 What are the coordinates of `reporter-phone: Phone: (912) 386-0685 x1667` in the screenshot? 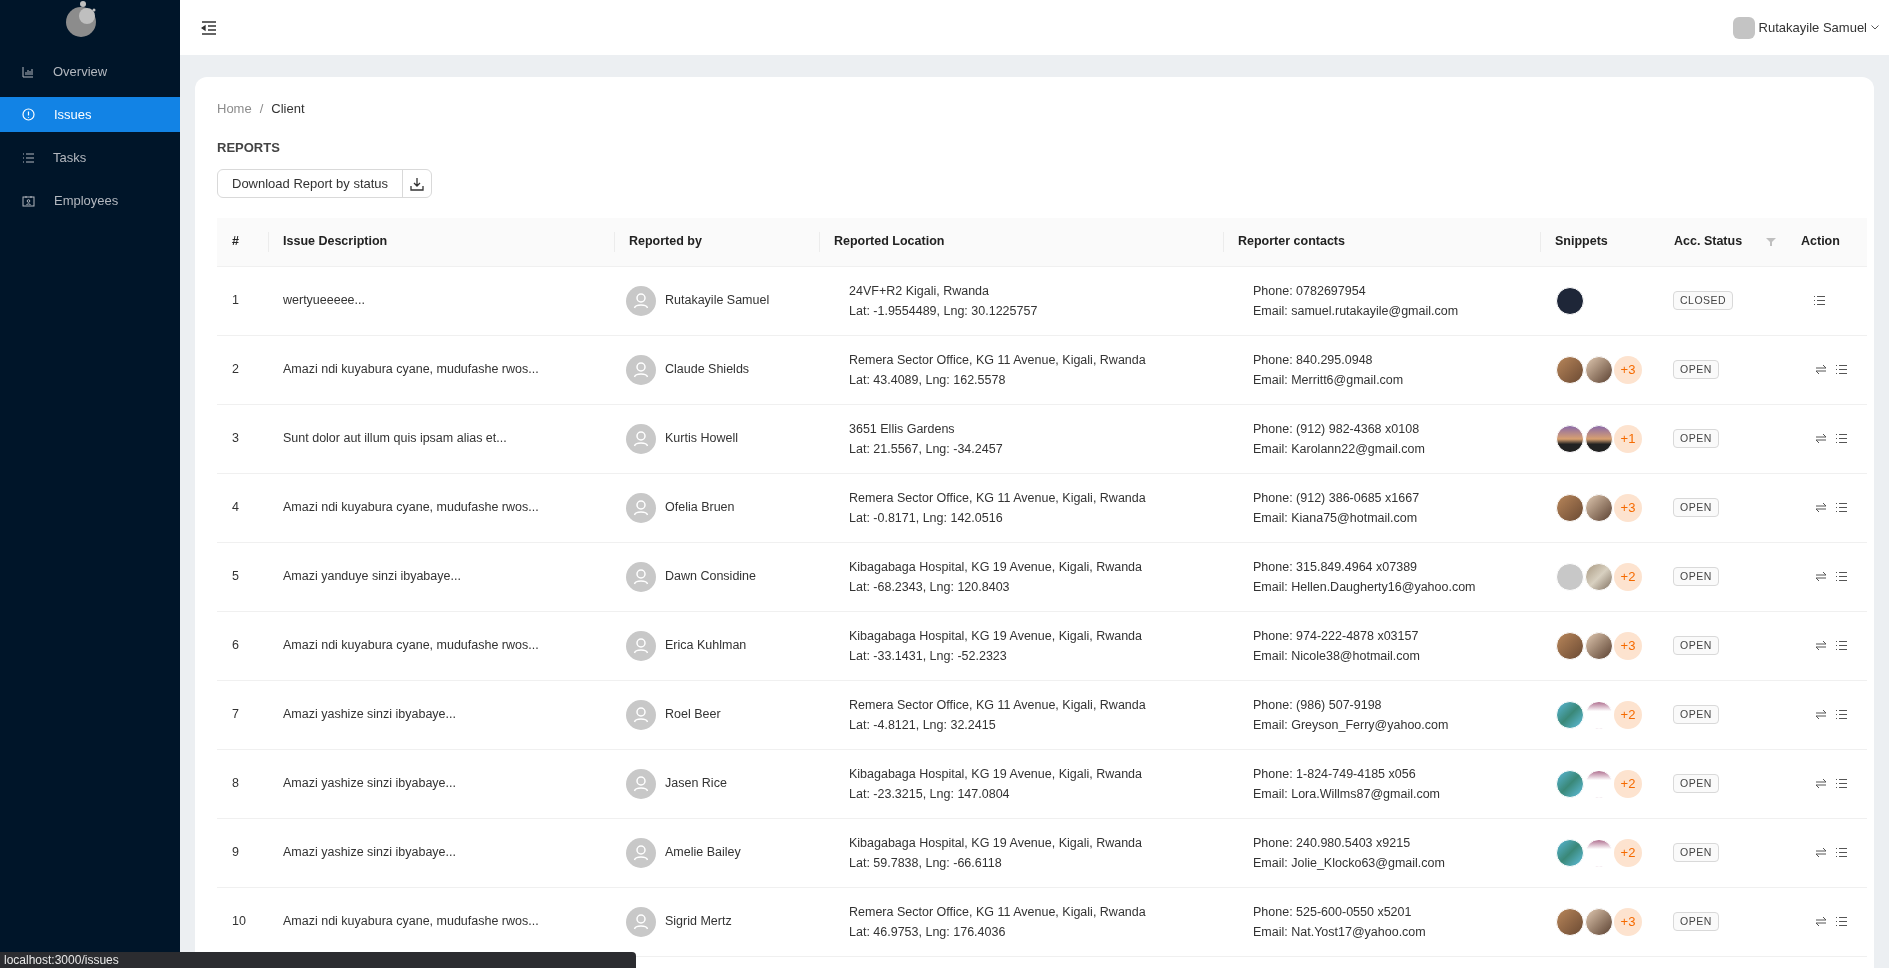 It's located at (1336, 498).